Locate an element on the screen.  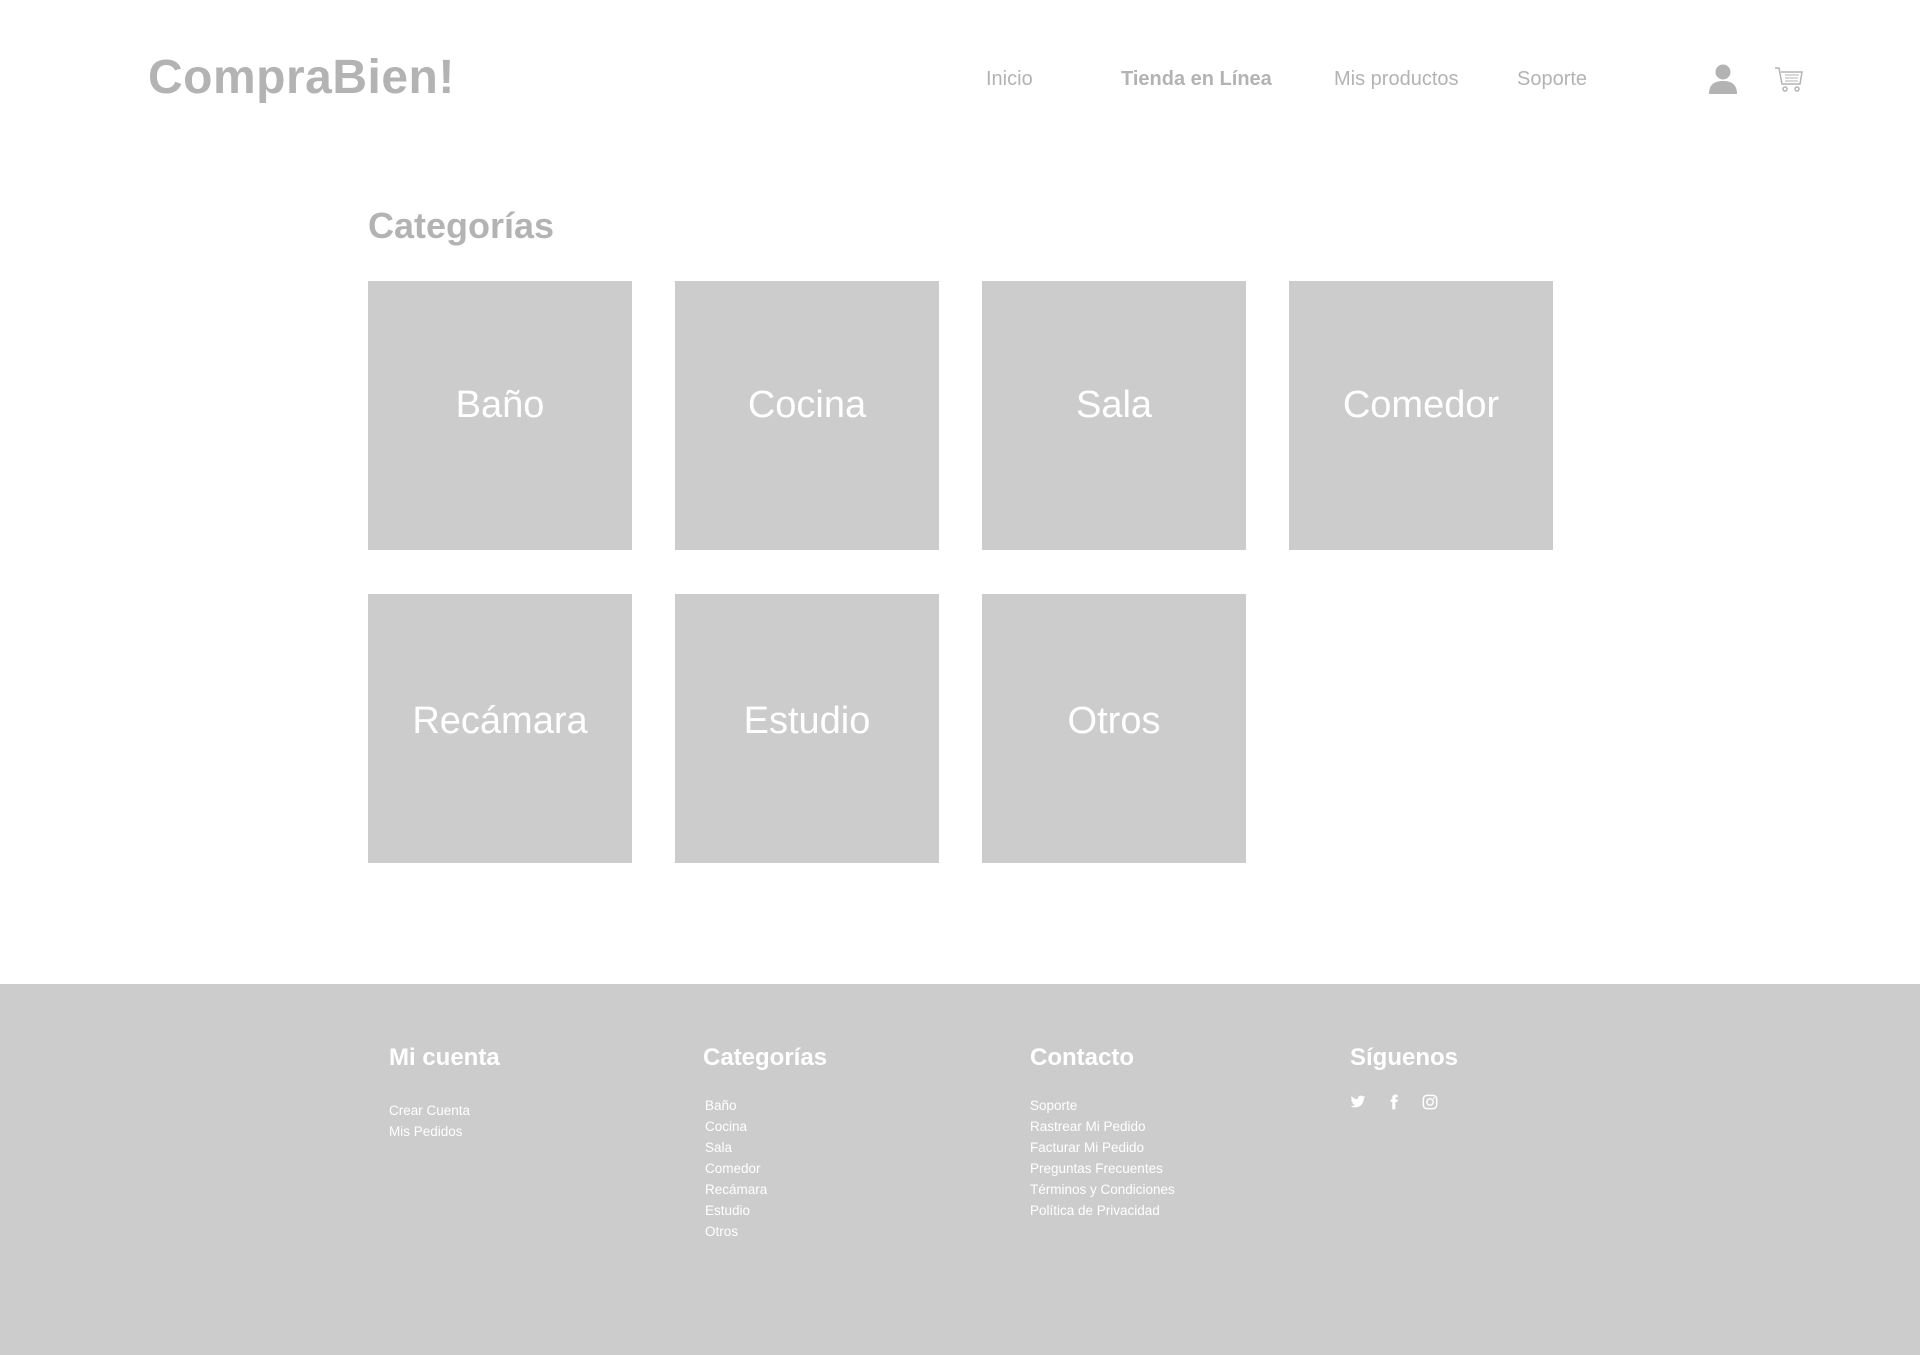
footer-link-estudio: Estudio is located at coordinates (766, 1210).